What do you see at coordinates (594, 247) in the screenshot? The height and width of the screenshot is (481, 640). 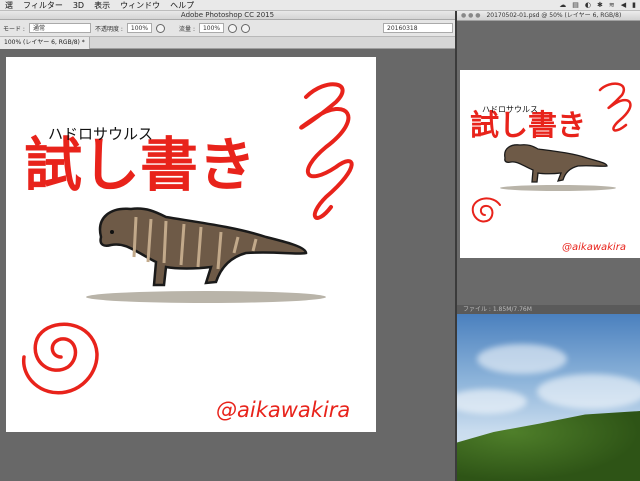 I see `preview-signature: @aikawakira` at bounding box center [594, 247].